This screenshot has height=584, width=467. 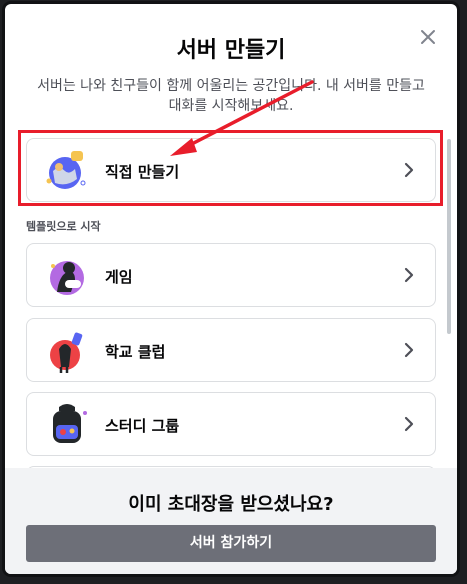 I want to click on backpack-icon, so click(x=67, y=425).